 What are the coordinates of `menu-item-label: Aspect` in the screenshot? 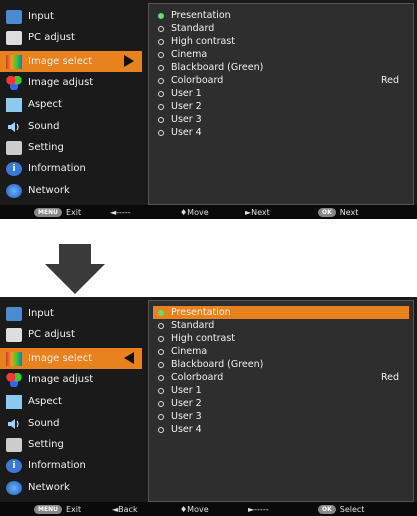 It's located at (45, 104).